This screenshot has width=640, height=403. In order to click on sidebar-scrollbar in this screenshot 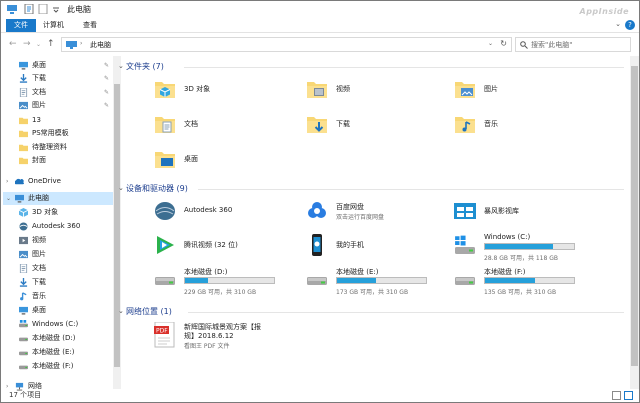, I will do `click(117, 222)`.